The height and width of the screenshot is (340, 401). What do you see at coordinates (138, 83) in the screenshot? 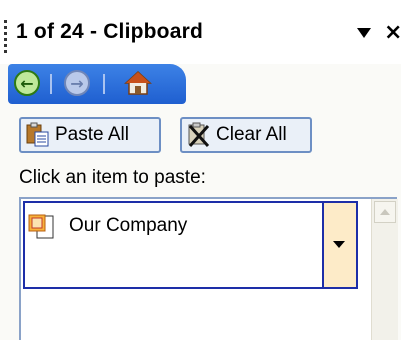
I see `home-icon` at bounding box center [138, 83].